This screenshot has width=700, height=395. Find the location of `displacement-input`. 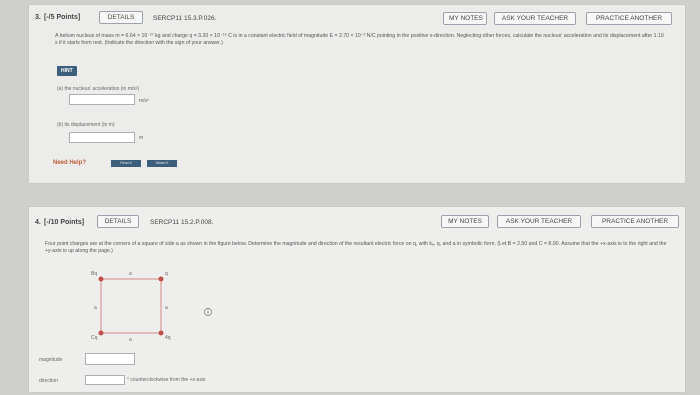

displacement-input is located at coordinates (102, 137).